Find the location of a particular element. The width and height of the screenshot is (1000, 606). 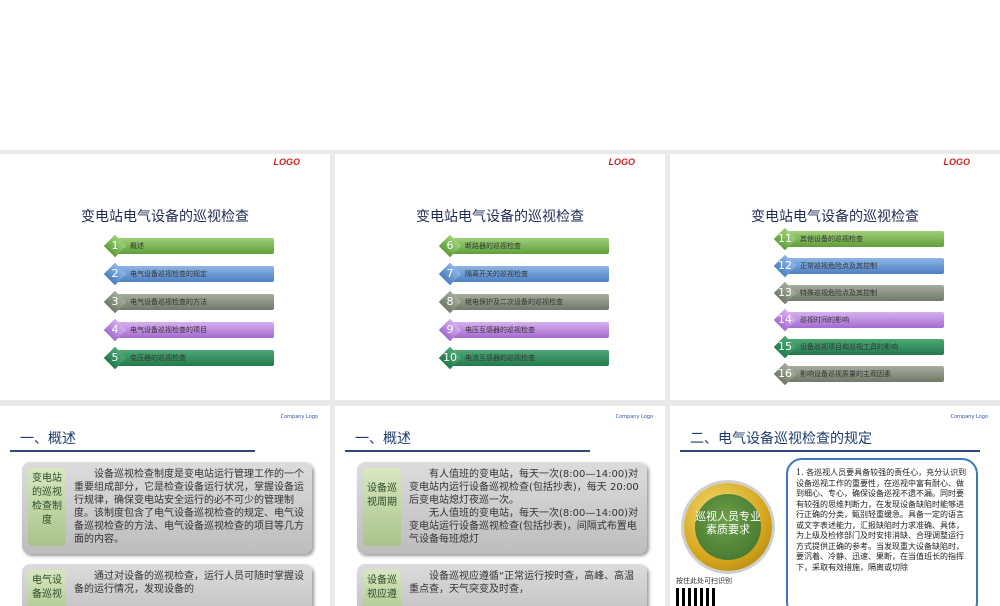

toc-number: 16 is located at coordinates (785, 373).